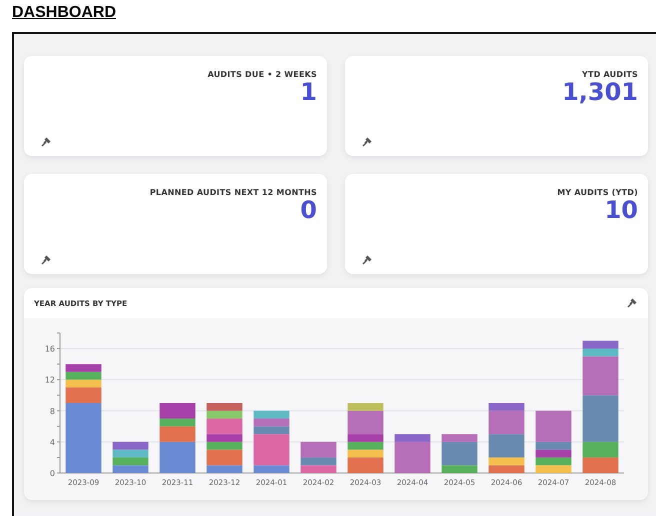 The width and height of the screenshot is (656, 521). I want to click on y-tick-label: 12, so click(49, 380).